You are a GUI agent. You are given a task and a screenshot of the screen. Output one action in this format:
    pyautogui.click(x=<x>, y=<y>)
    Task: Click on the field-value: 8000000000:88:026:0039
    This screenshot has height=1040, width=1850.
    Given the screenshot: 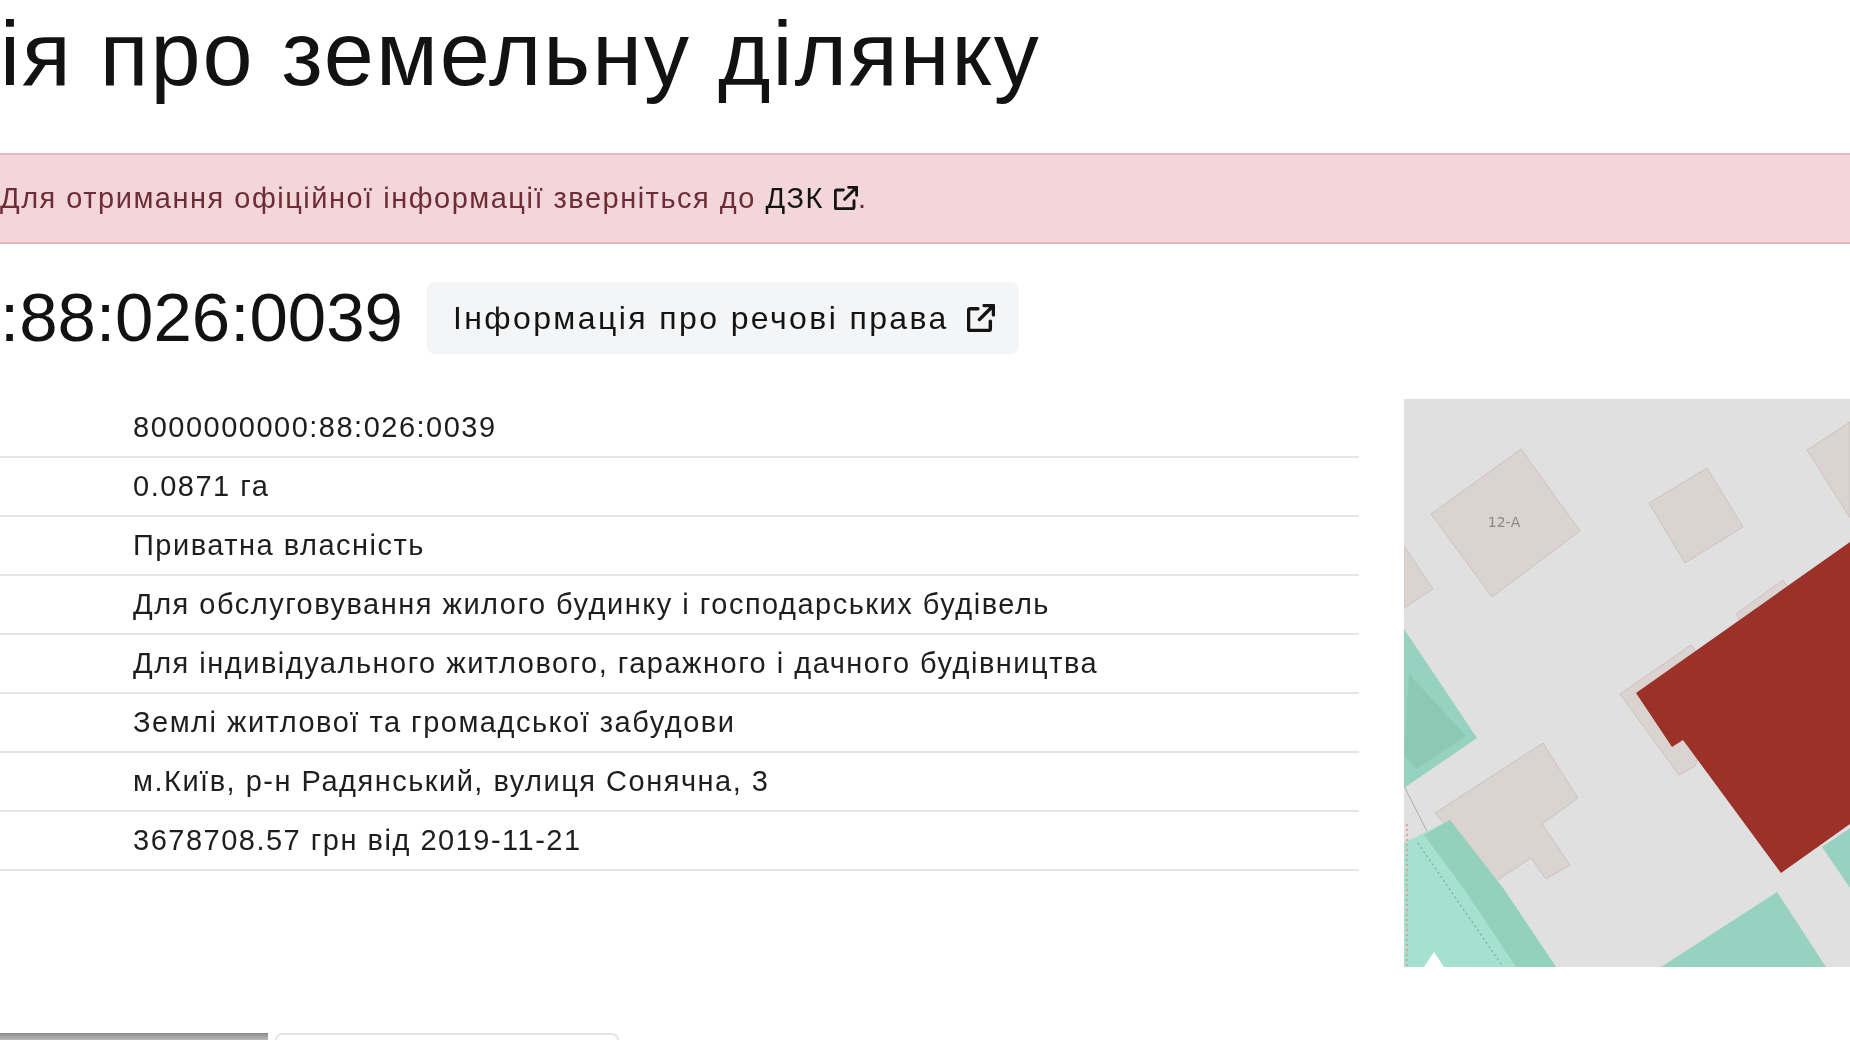 What is the action you would take?
    pyautogui.click(x=315, y=427)
    